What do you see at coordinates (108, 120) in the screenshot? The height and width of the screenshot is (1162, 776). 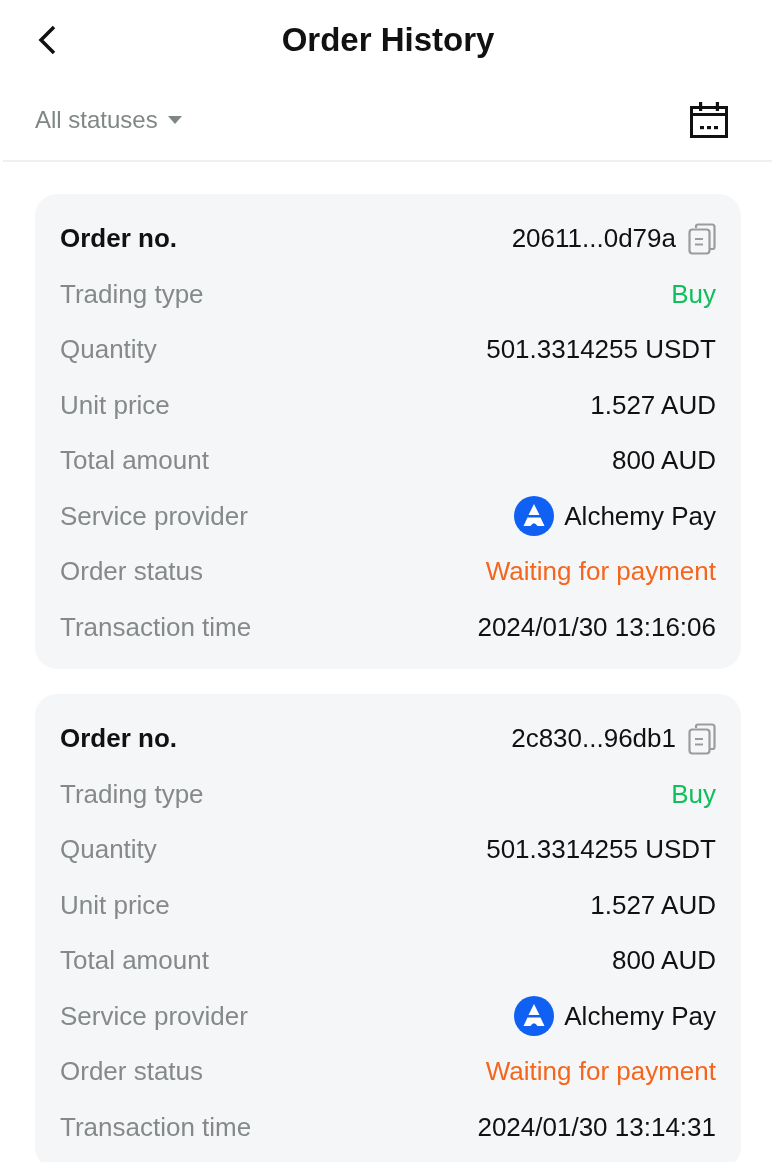 I see `status-filter-dropdown: All statuses` at bounding box center [108, 120].